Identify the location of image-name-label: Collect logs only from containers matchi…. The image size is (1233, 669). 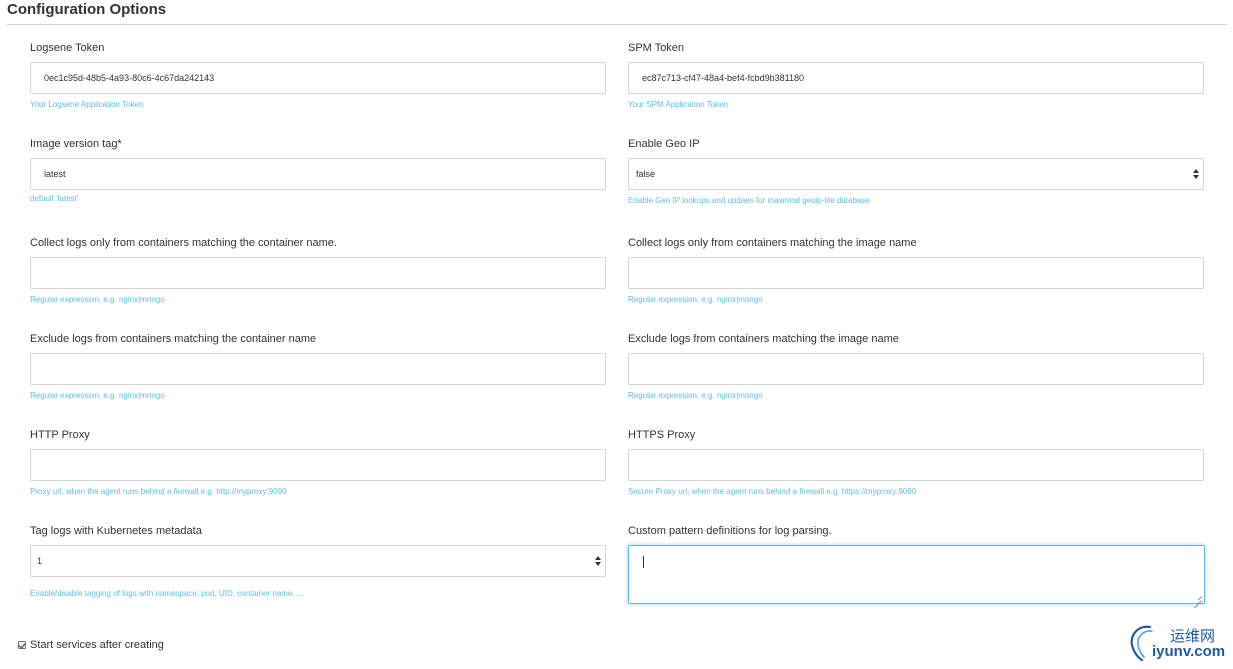
(772, 243).